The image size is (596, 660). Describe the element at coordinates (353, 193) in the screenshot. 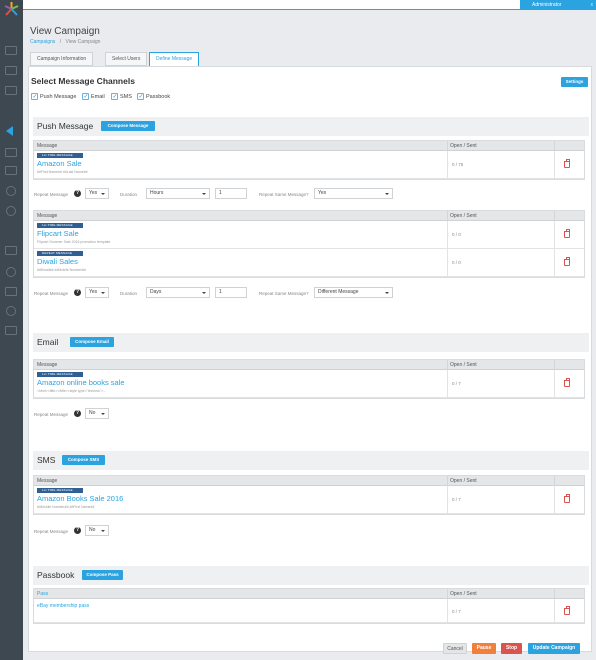

I see `repeat-same-select: Yes` at that location.